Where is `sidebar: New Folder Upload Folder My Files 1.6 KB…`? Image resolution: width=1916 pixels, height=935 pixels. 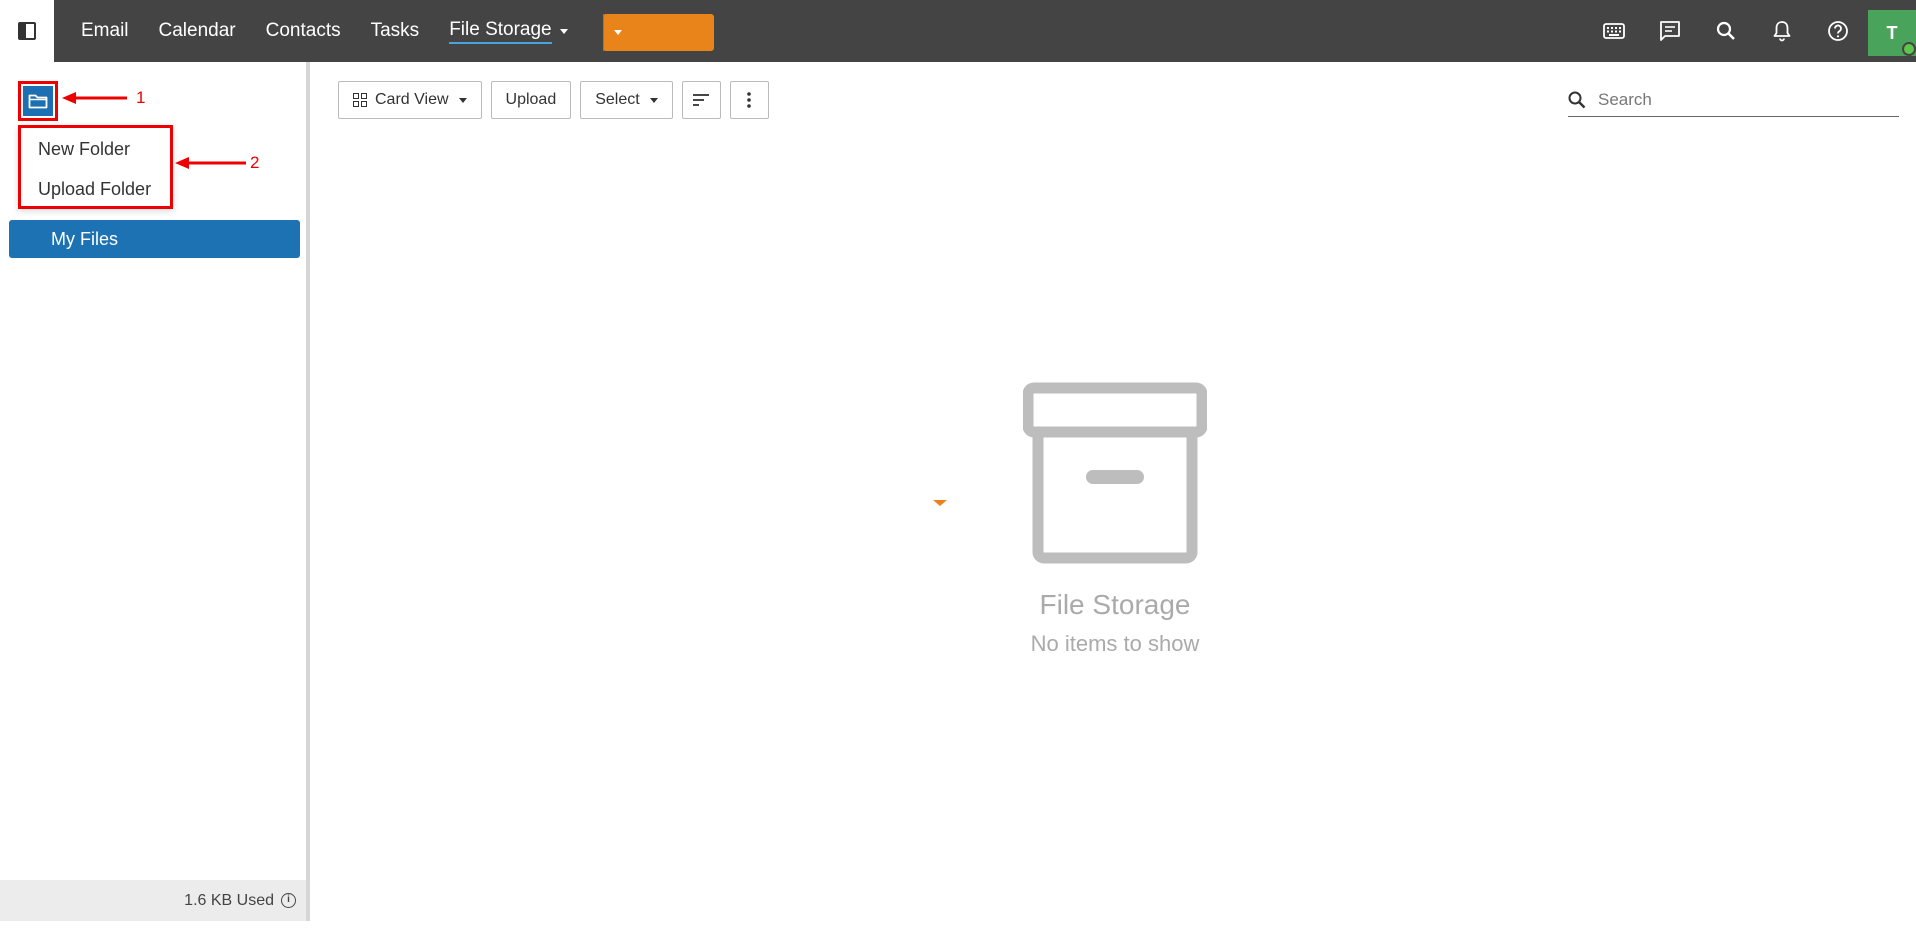 sidebar: New Folder Upload Folder My Files 1.6 KB… is located at coordinates (155, 491).